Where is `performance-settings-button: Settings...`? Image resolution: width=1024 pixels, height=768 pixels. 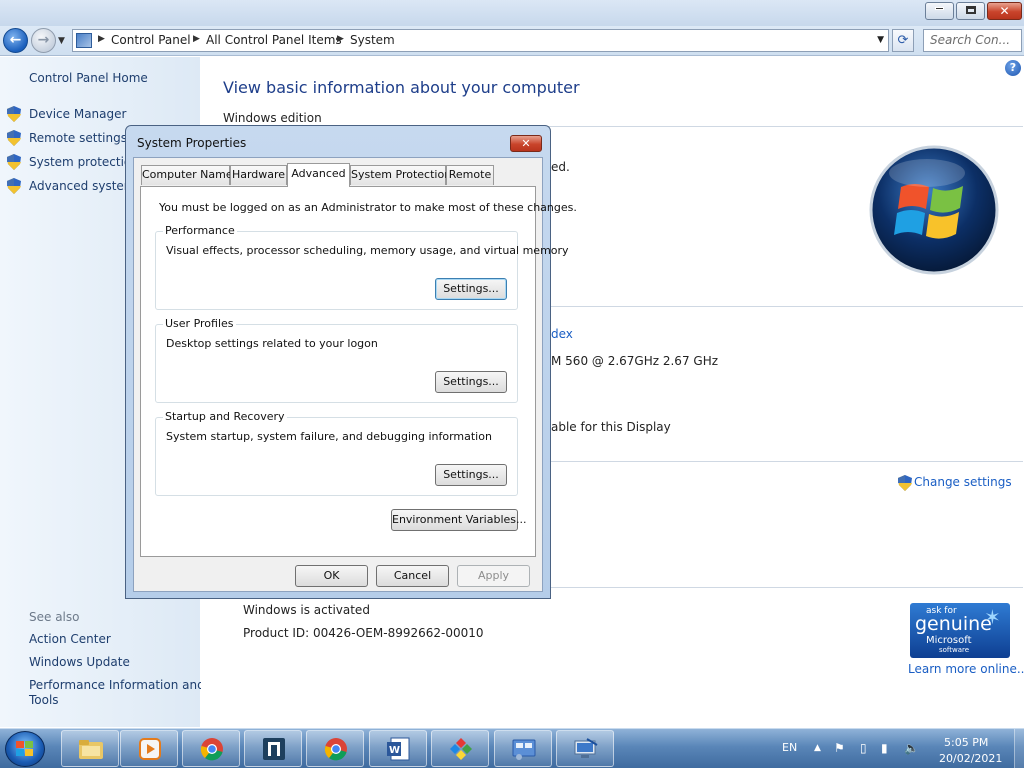 performance-settings-button: Settings... is located at coordinates (471, 289).